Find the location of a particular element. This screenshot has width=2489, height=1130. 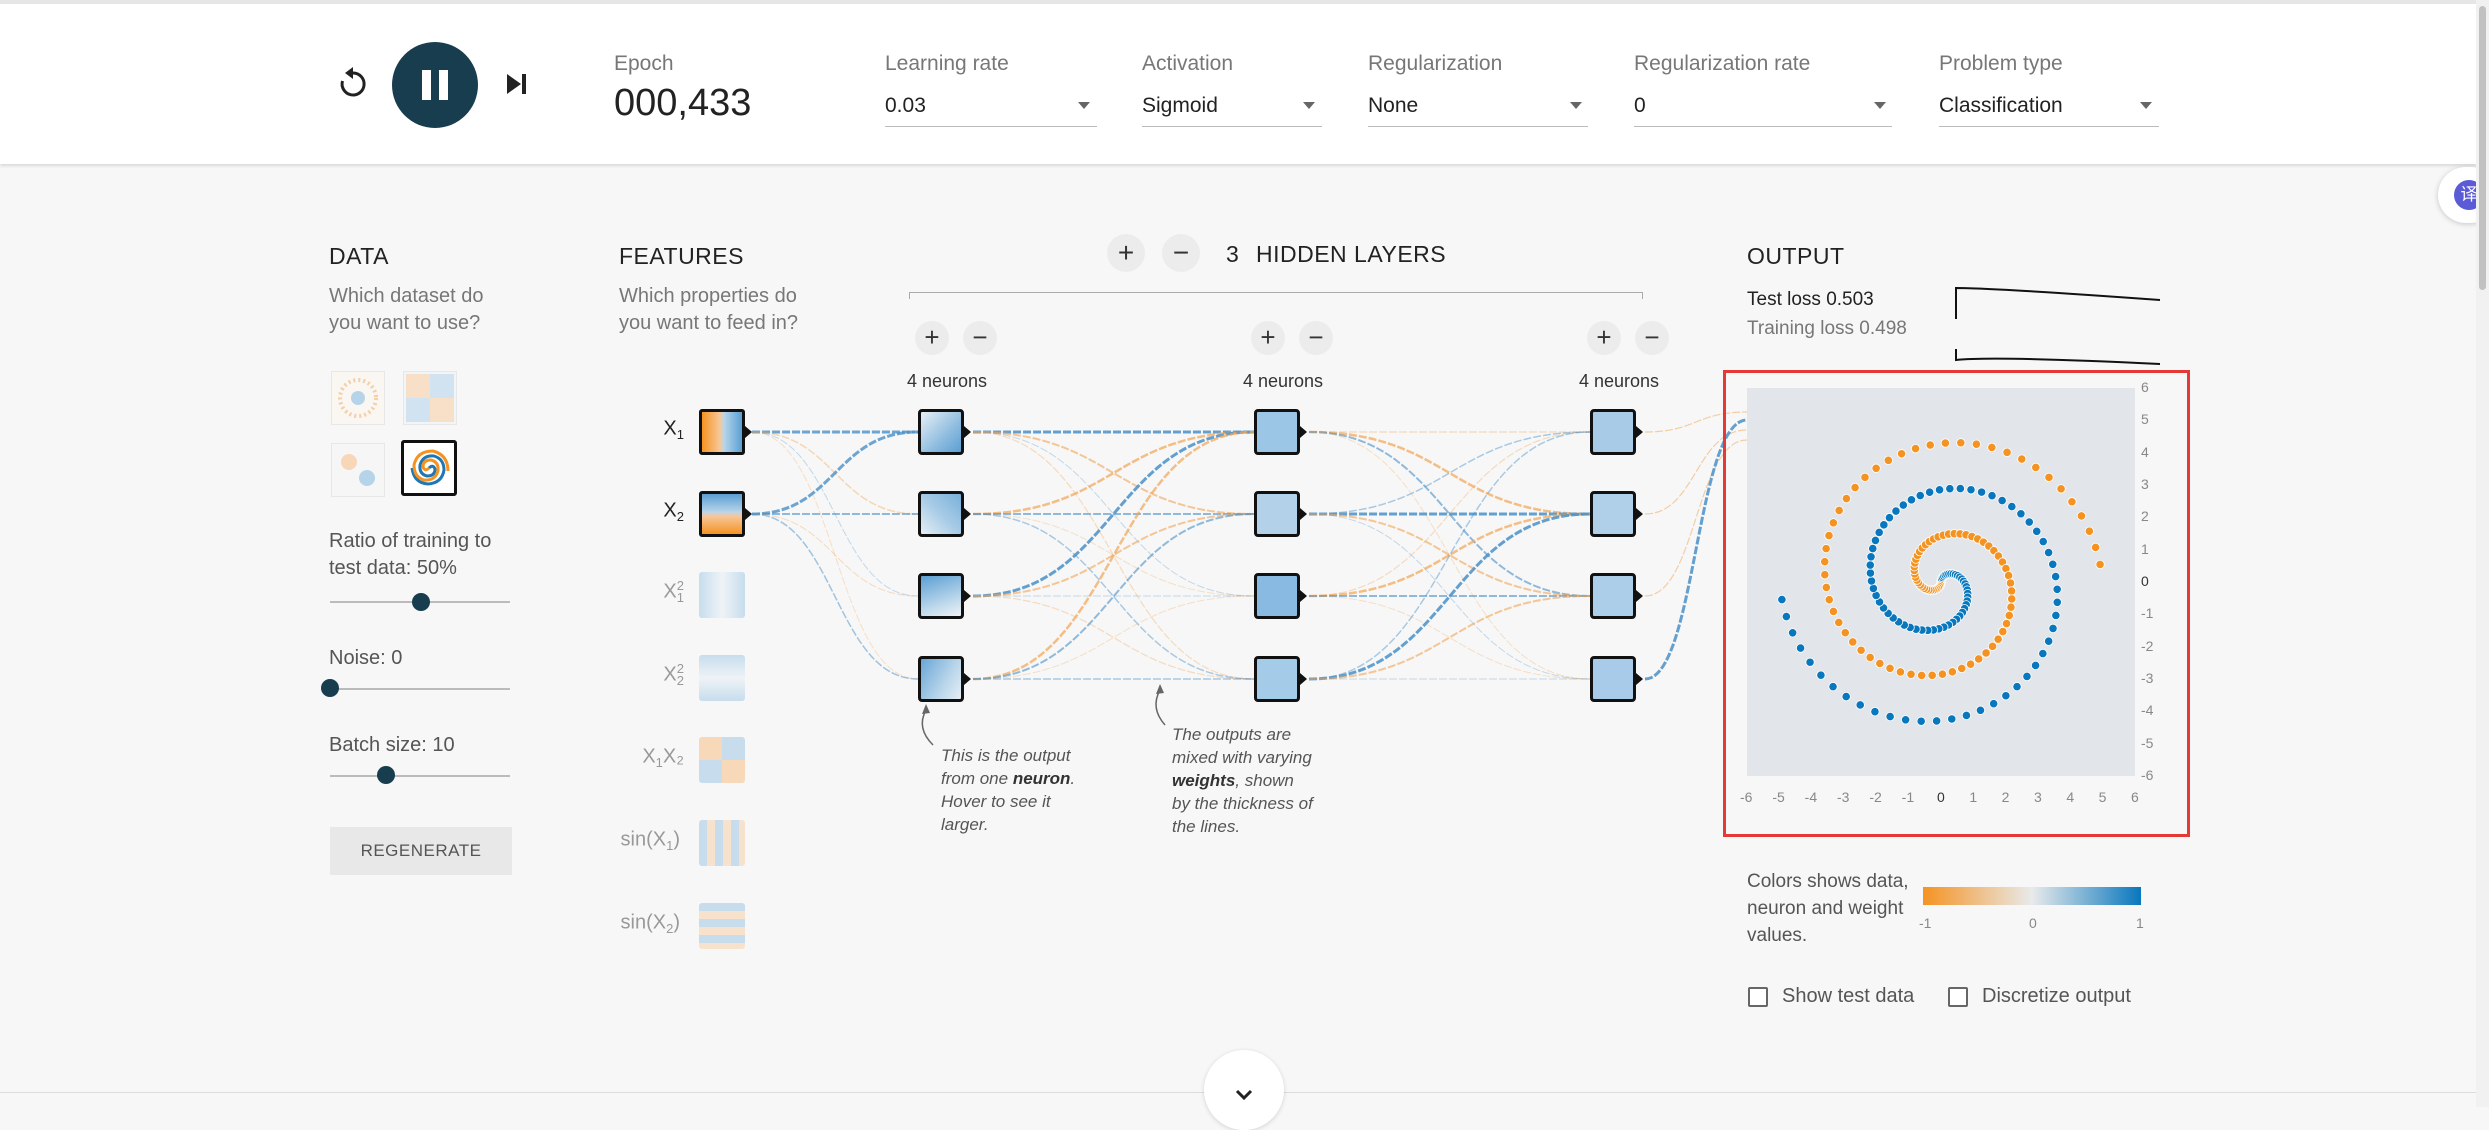

x-tick: -2 is located at coordinates (1875, 797).